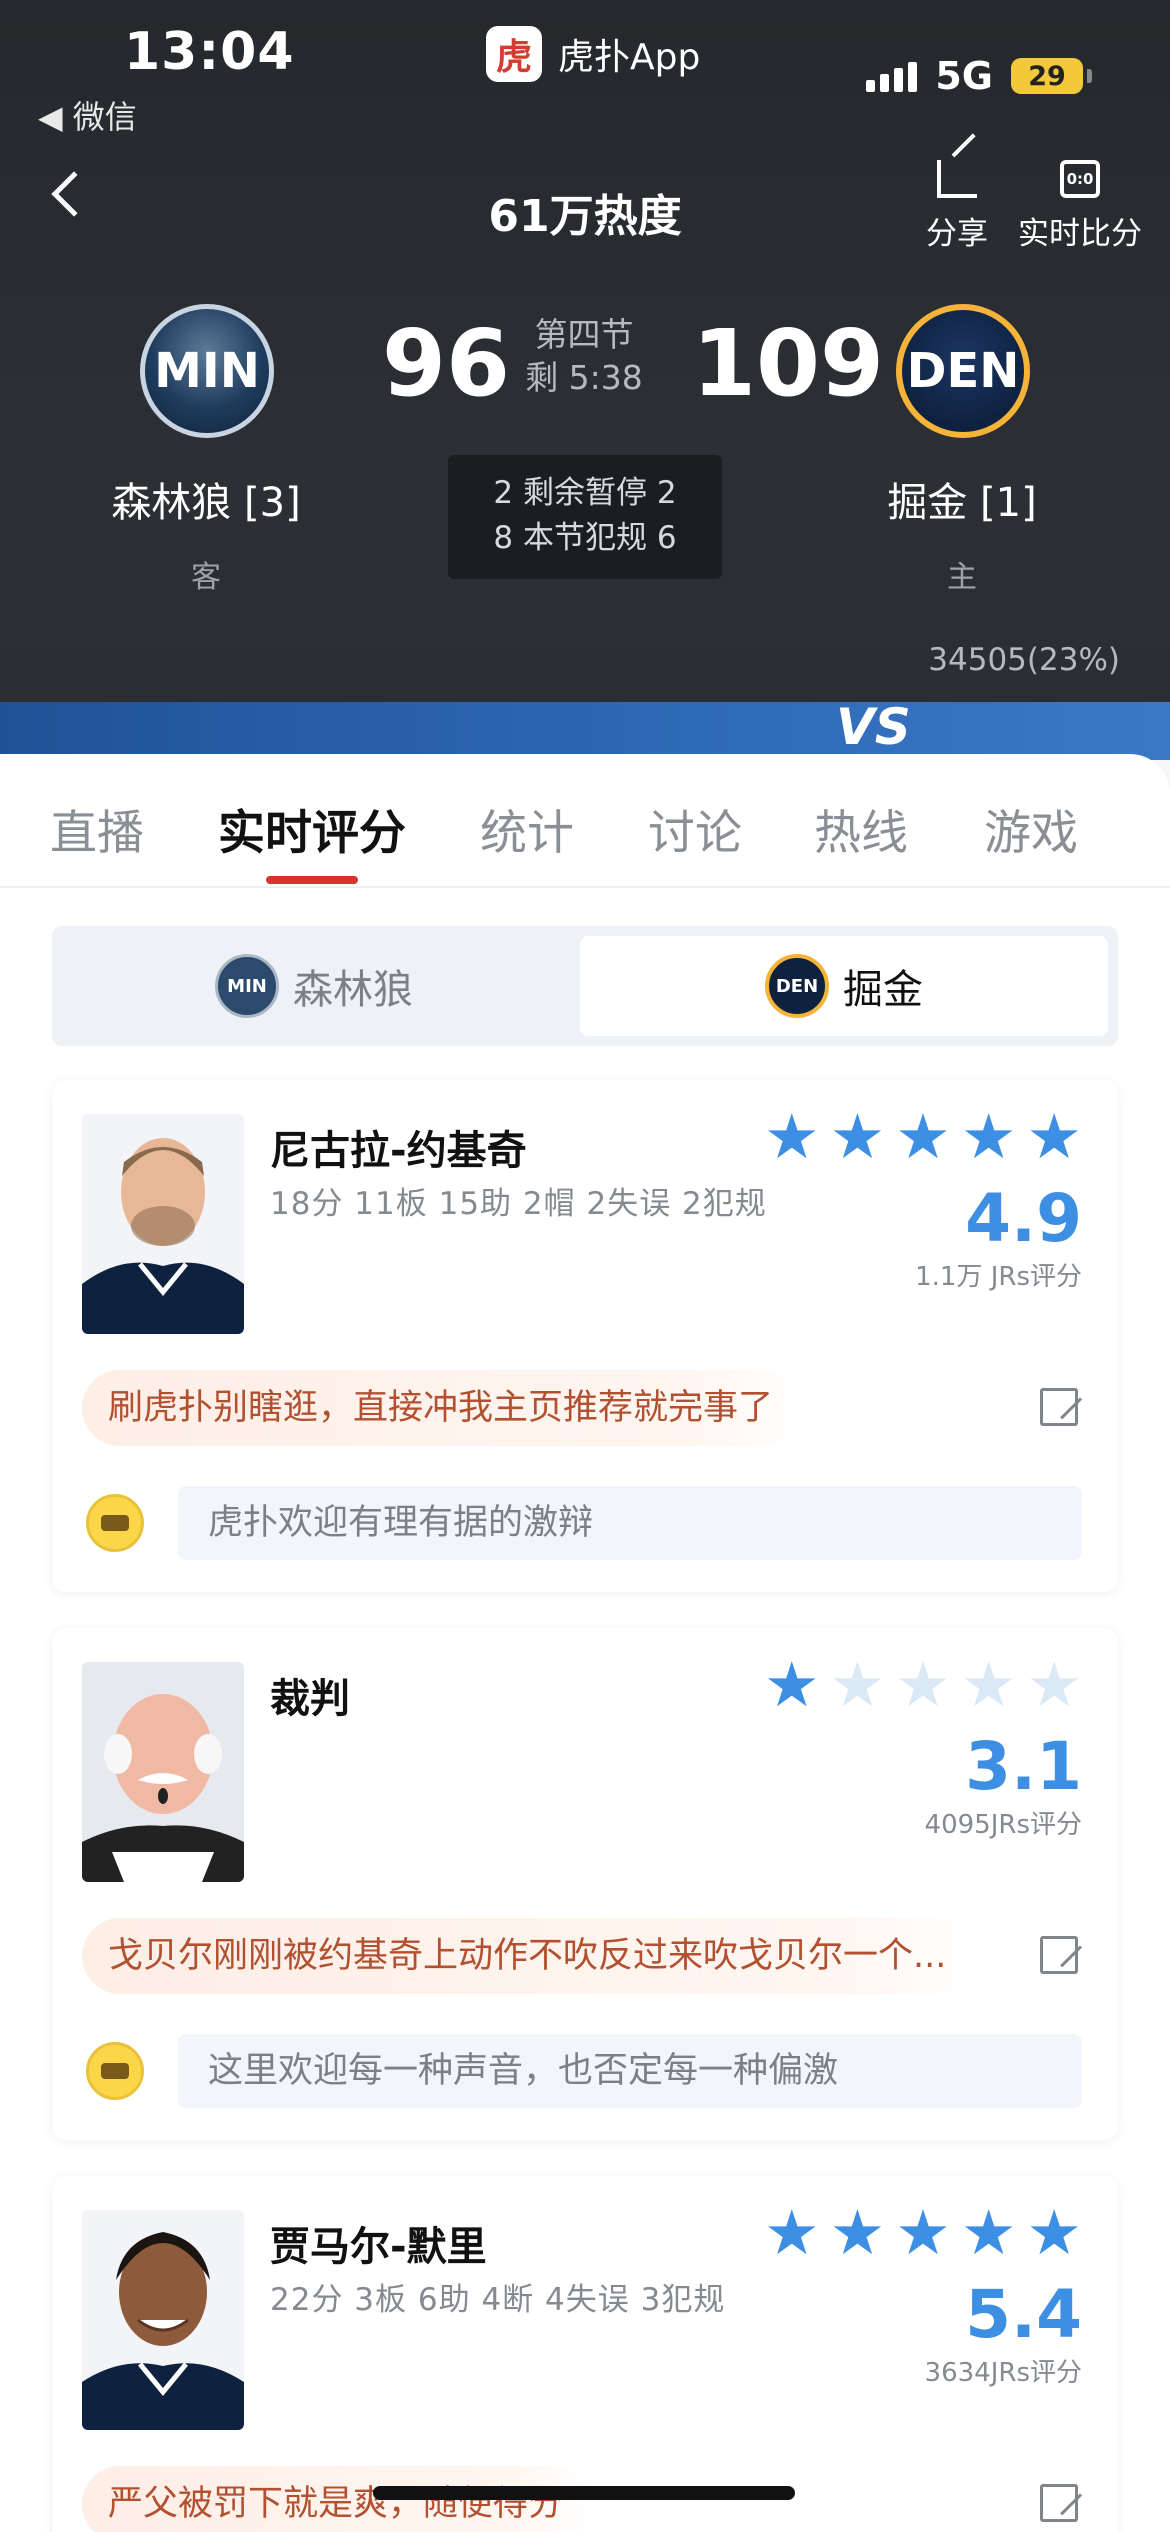 The height and width of the screenshot is (2532, 1170). I want to click on tab-live: 直播, so click(97, 828).